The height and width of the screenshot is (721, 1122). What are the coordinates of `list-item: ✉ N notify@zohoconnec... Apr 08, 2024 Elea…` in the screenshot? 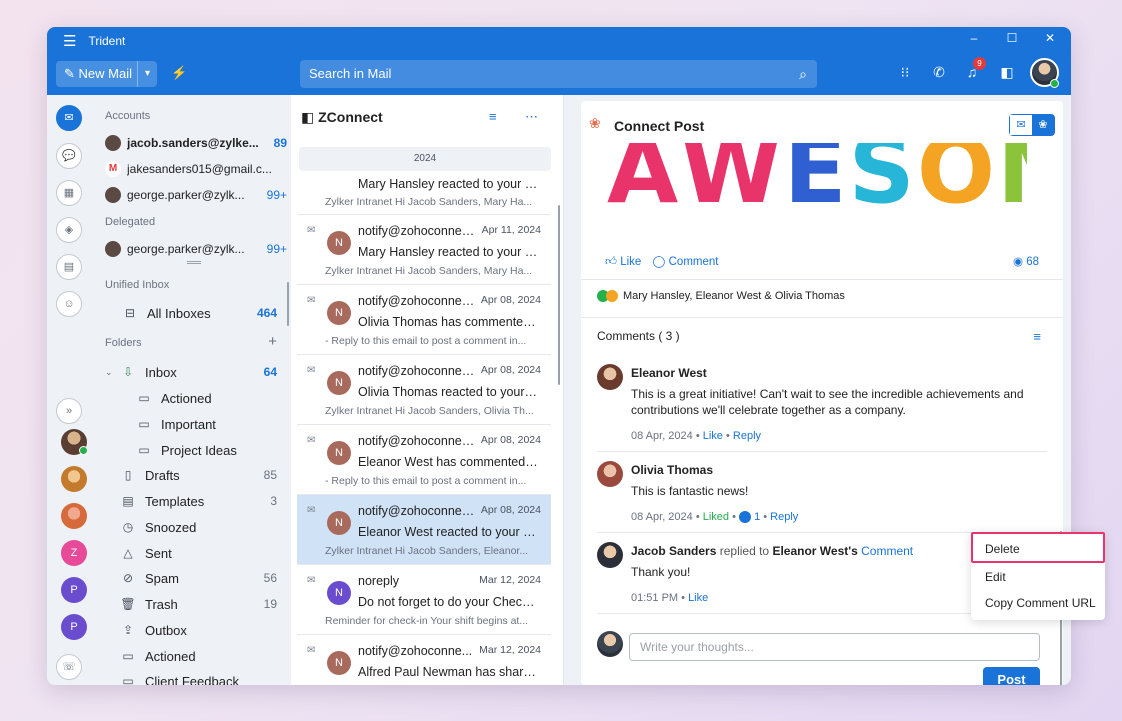 It's located at (424, 460).